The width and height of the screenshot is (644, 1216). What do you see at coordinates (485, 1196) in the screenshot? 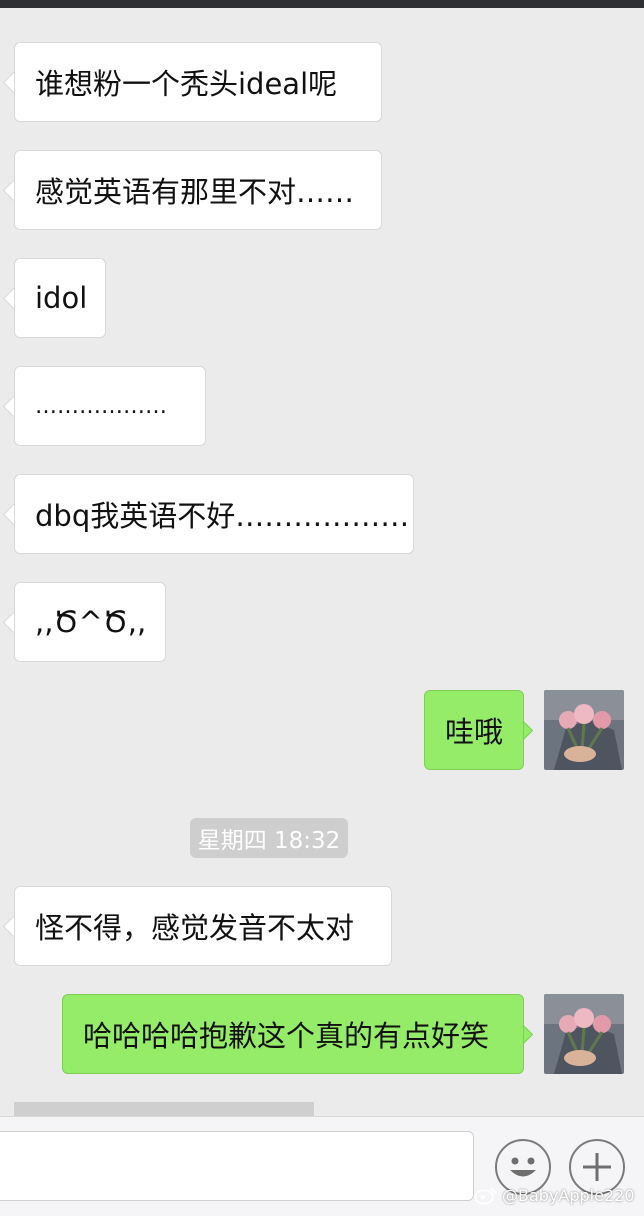
I see `weibo-logo-icon` at bounding box center [485, 1196].